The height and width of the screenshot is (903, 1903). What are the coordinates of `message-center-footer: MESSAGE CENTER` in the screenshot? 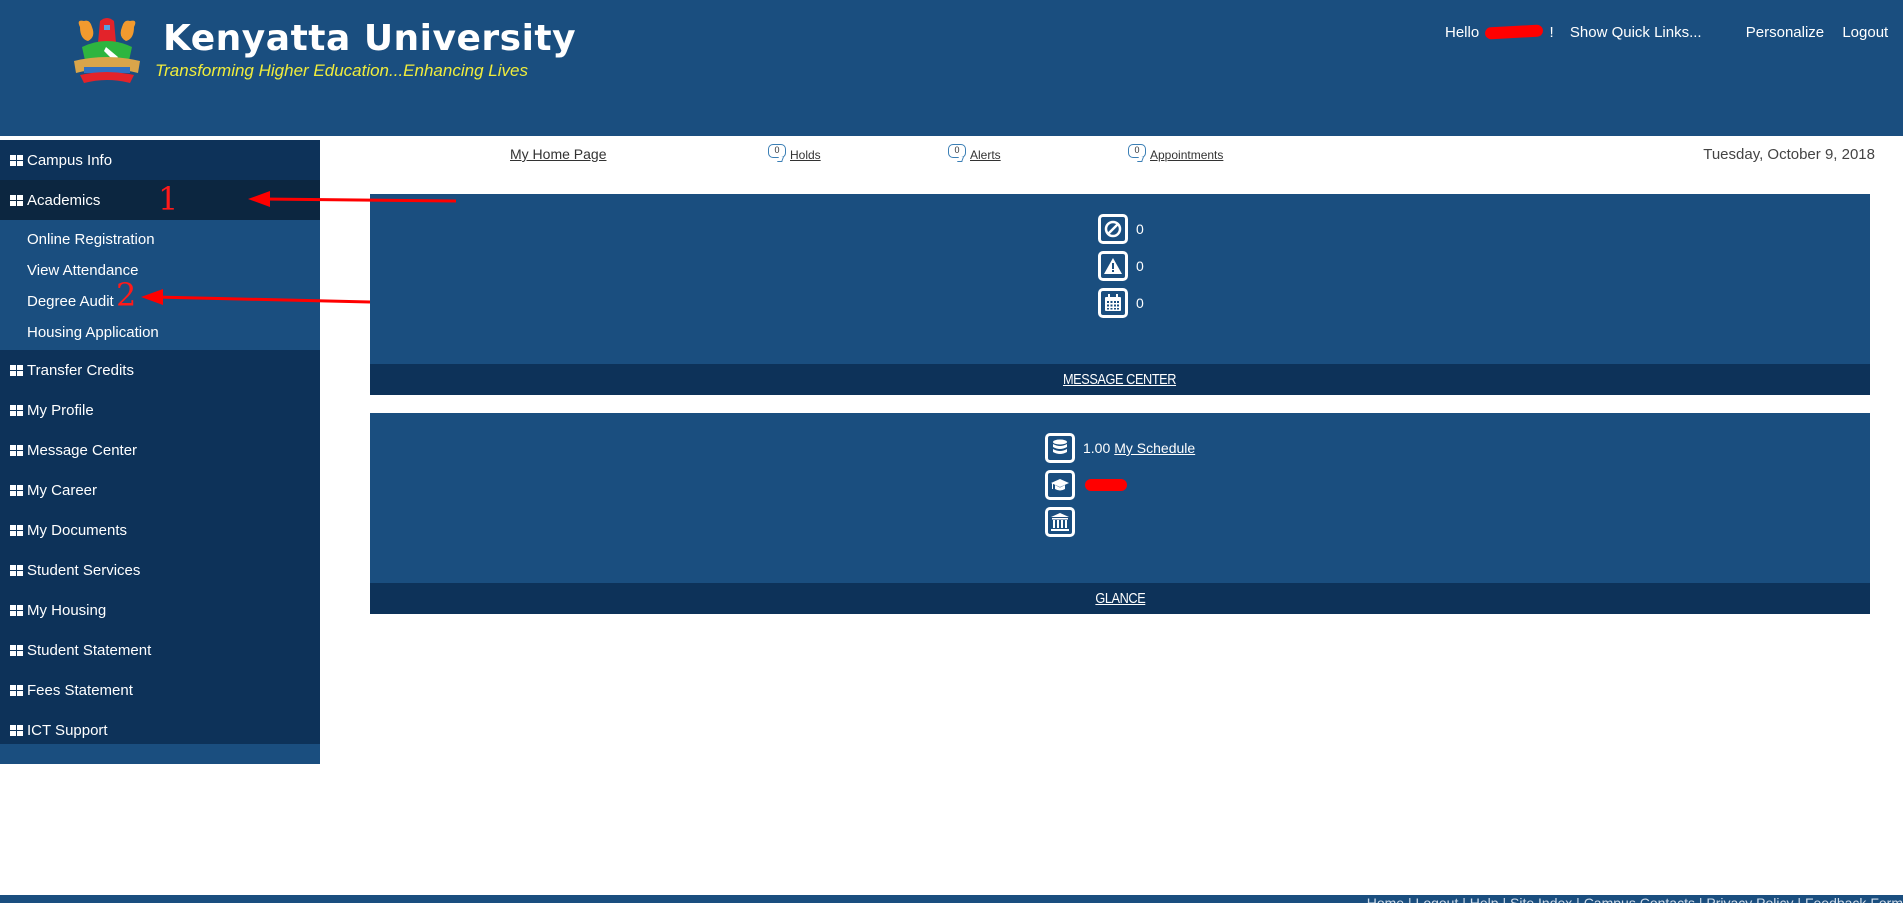 It's located at (1120, 379).